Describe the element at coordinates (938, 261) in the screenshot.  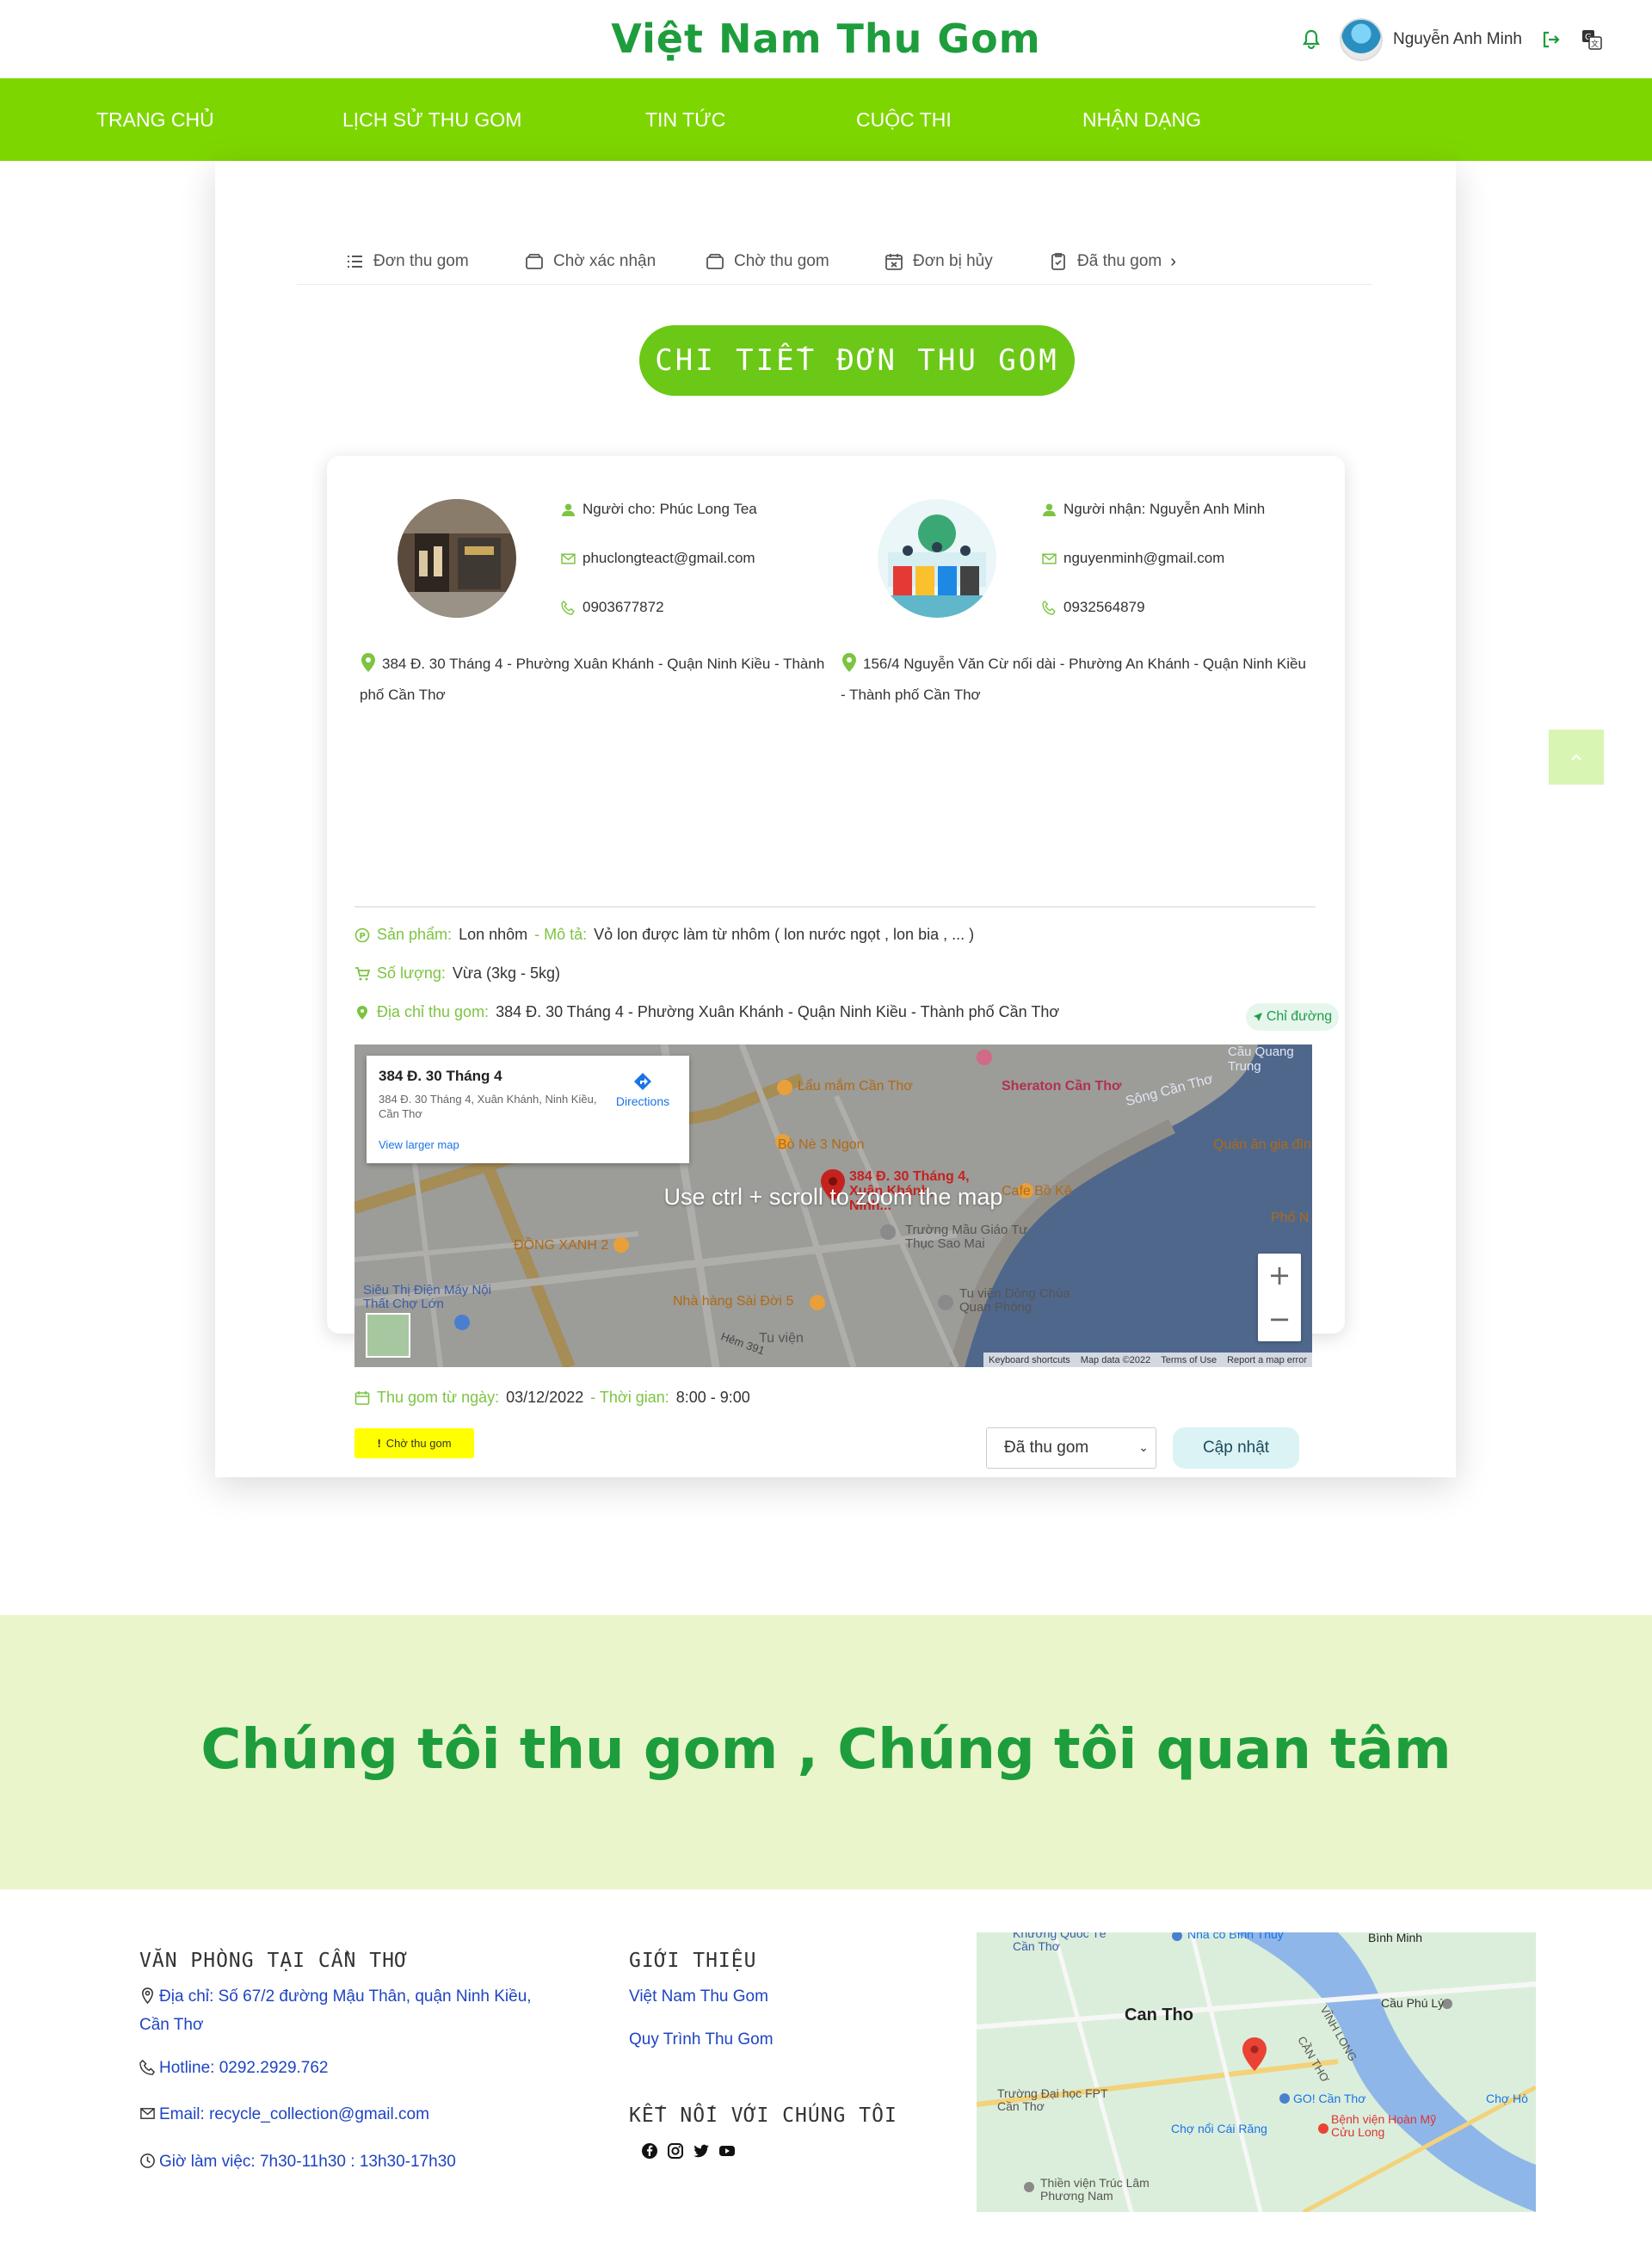
I see `tab-cancelled: Đơn bị hủy` at that location.